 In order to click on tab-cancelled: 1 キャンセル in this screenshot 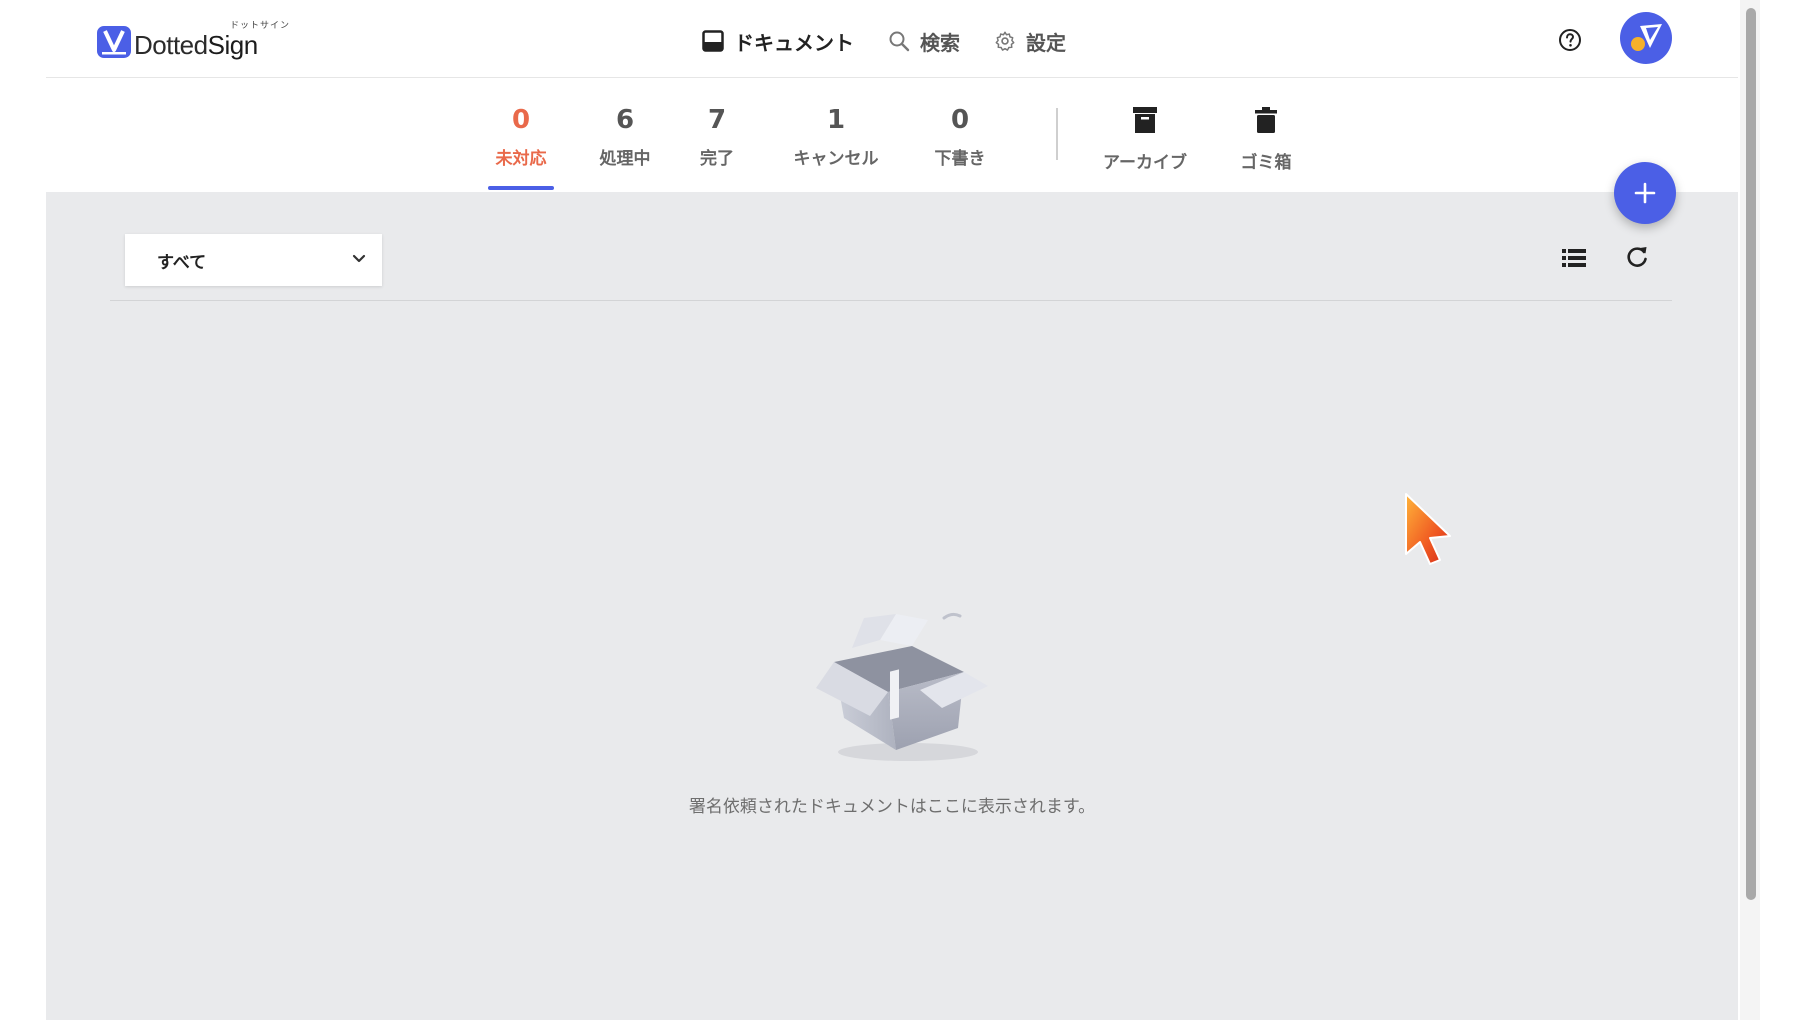, I will do `click(836, 137)`.